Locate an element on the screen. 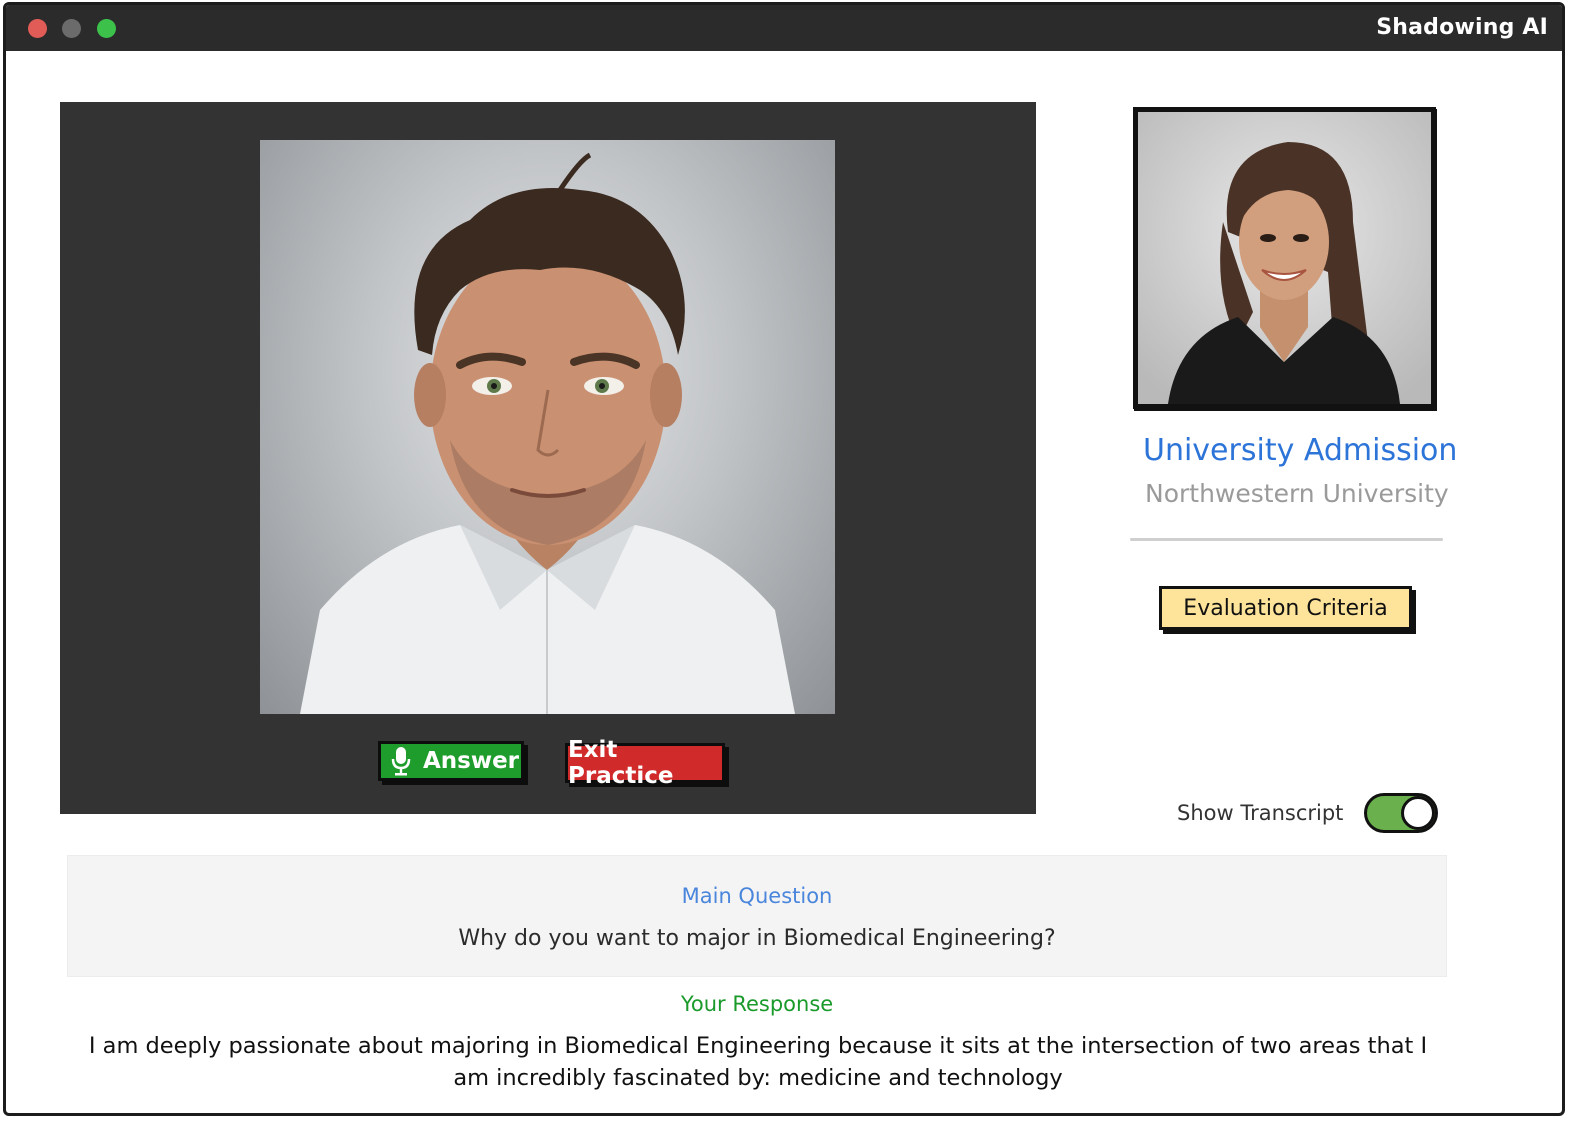 This screenshot has height=1130, width=1586. main-question-label: Main Question is located at coordinates (757, 896).